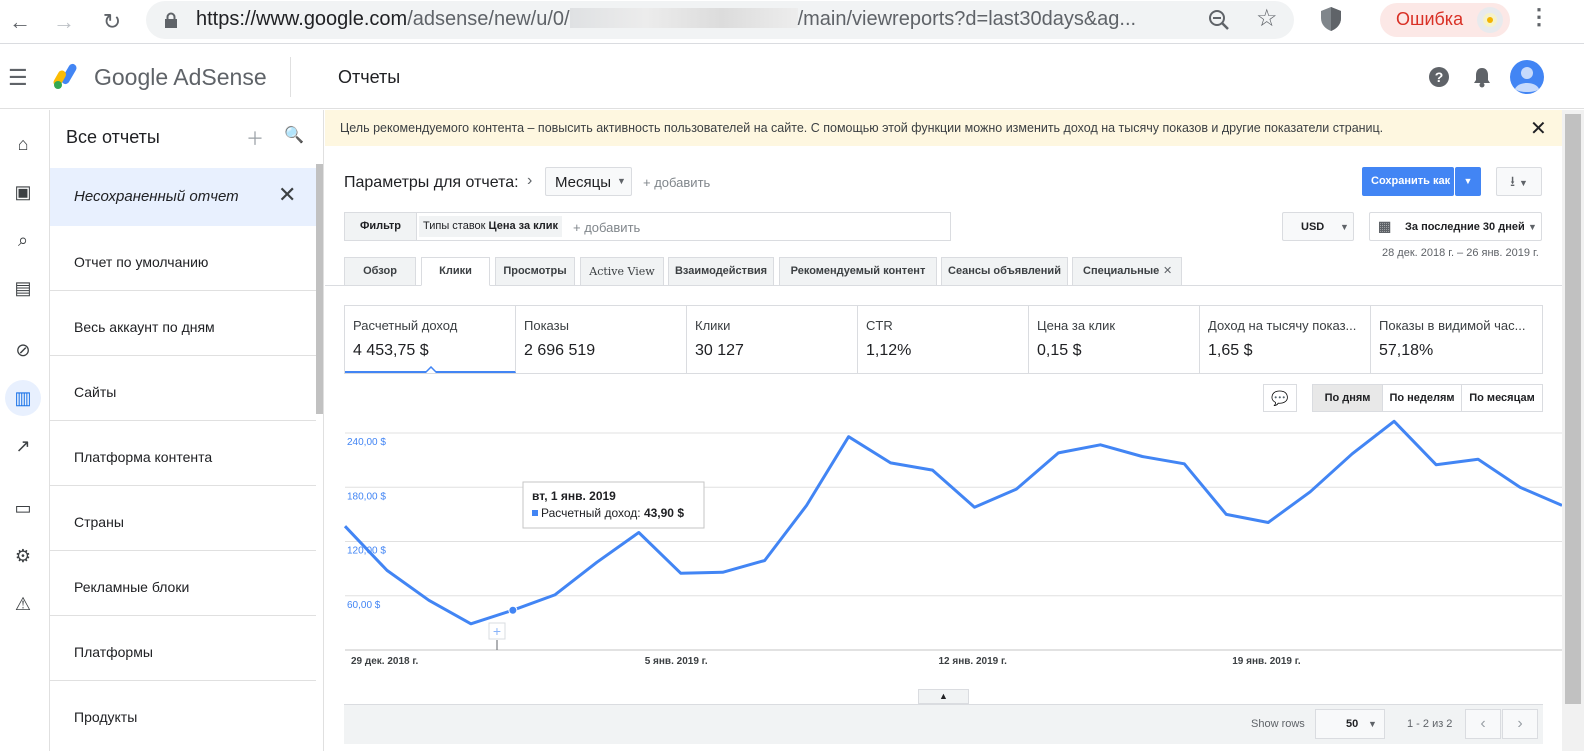 The image size is (1584, 751). I want to click on forward-arrow-icon: →, so click(64, 22).